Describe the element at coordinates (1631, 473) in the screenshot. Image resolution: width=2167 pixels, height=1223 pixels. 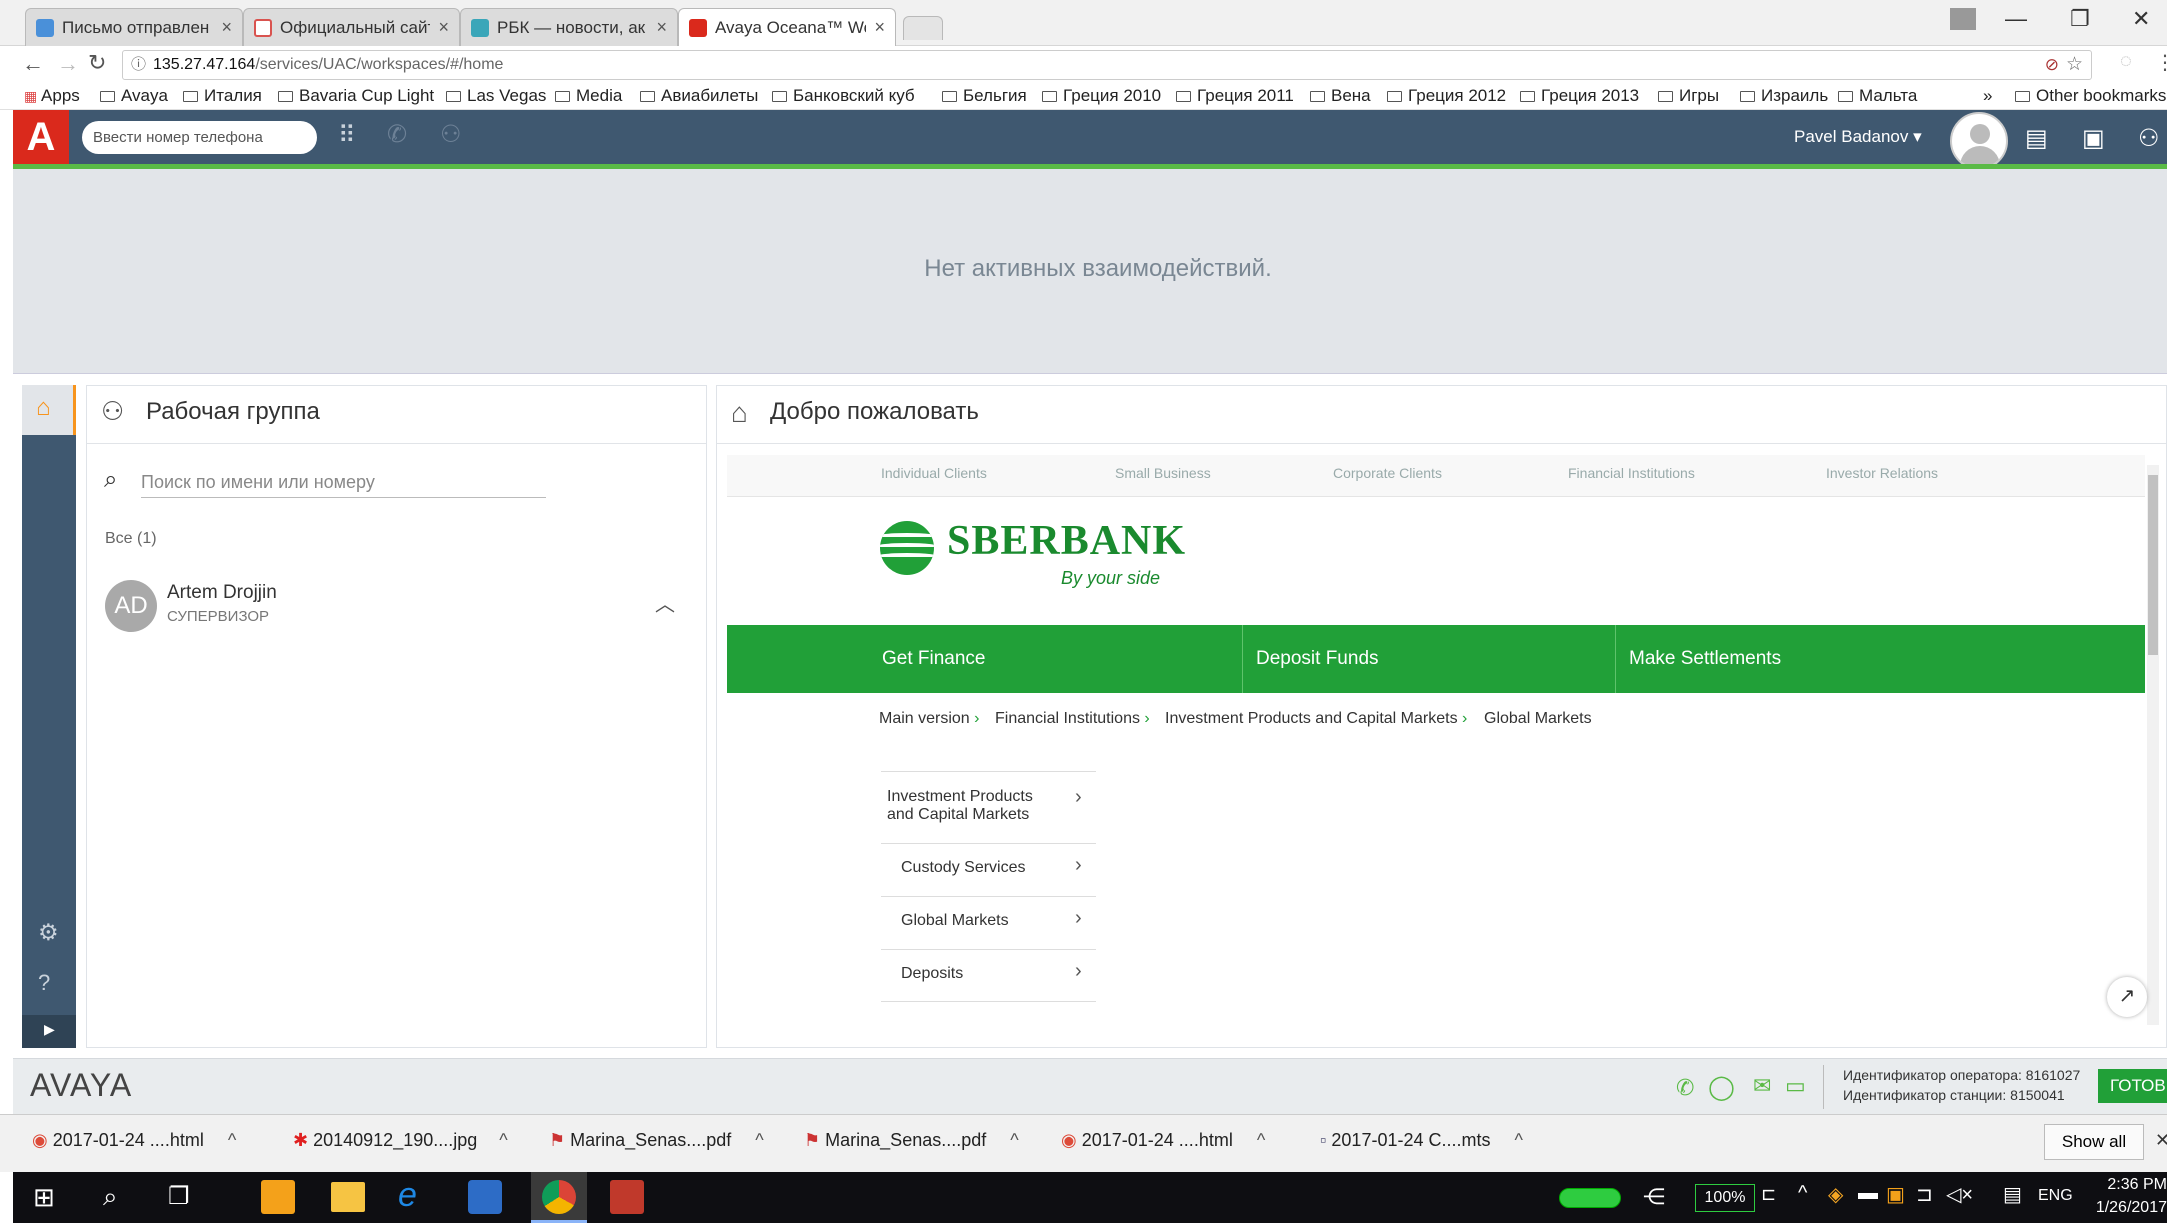
I see `nav-financial-institutions: Financial Institutions` at that location.